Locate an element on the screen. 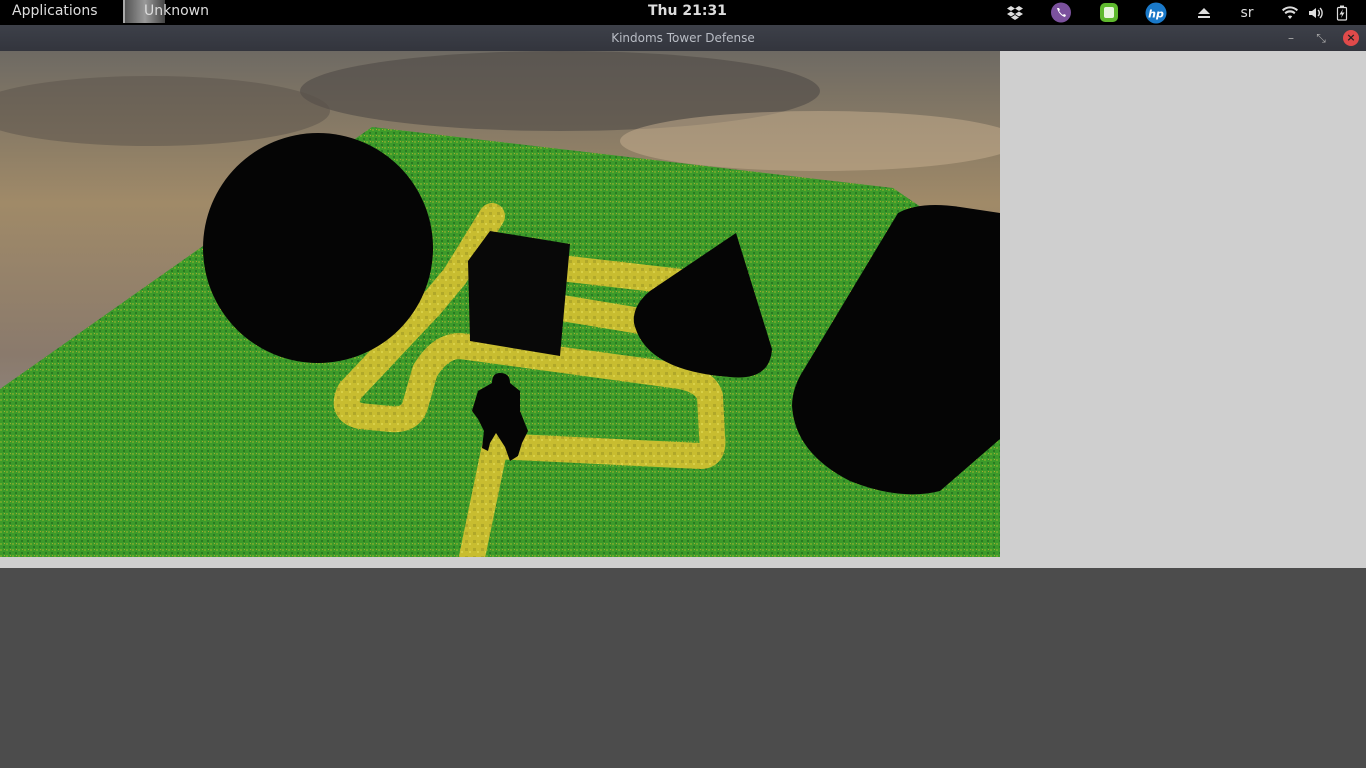  viber-icon is located at coordinates (1061, 12).